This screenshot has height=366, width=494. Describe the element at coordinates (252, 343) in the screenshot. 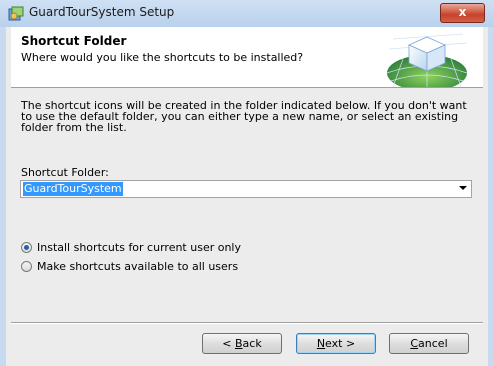

I see `back-button-rest: ack` at that location.